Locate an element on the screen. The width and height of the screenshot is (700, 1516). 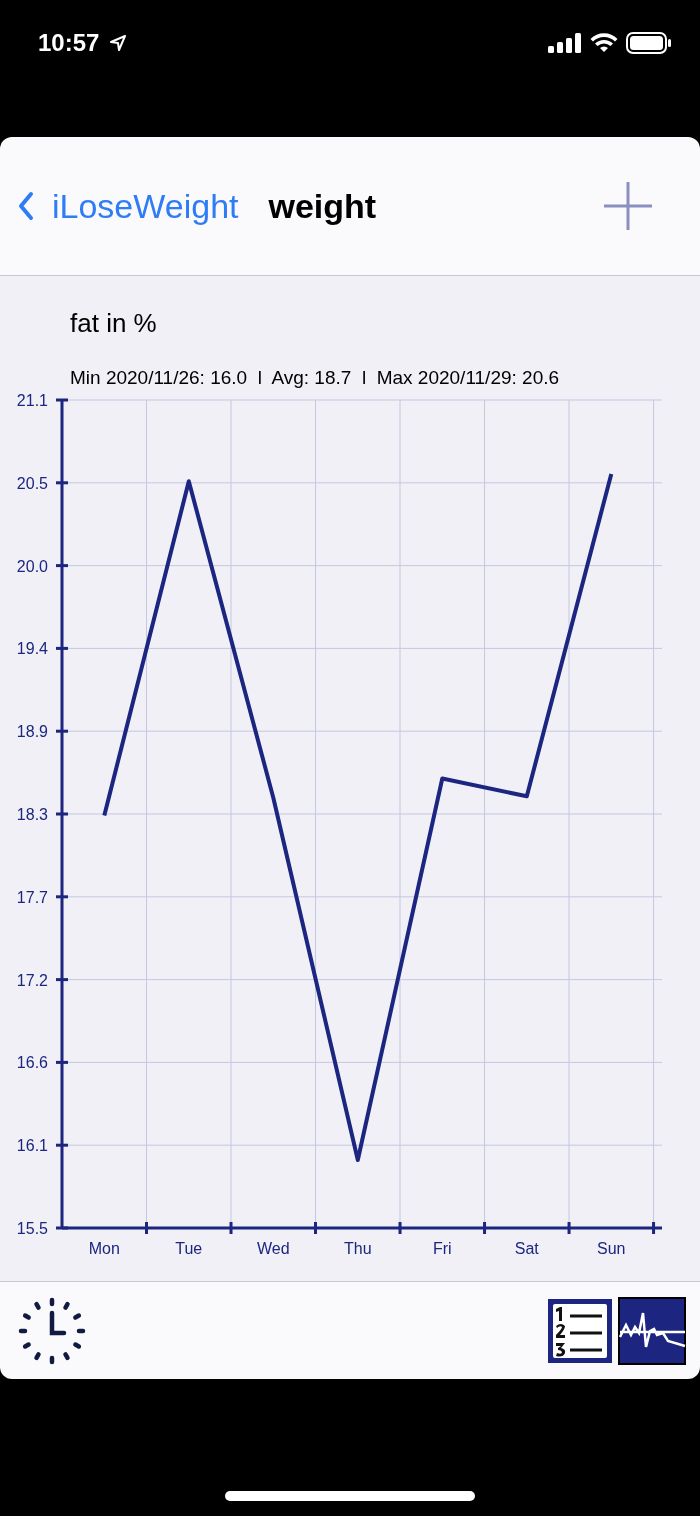
status-time: 10:57 is located at coordinates (69, 42).